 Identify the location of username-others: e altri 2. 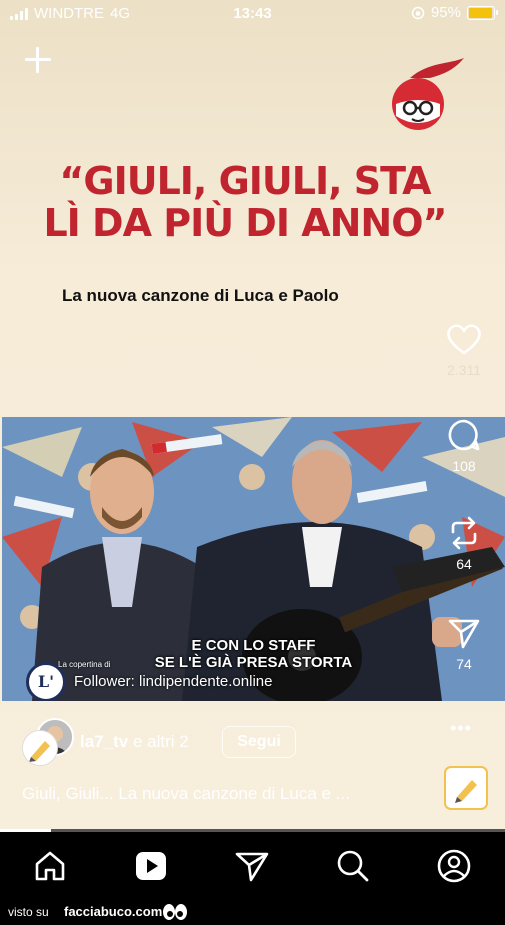
(160, 741).